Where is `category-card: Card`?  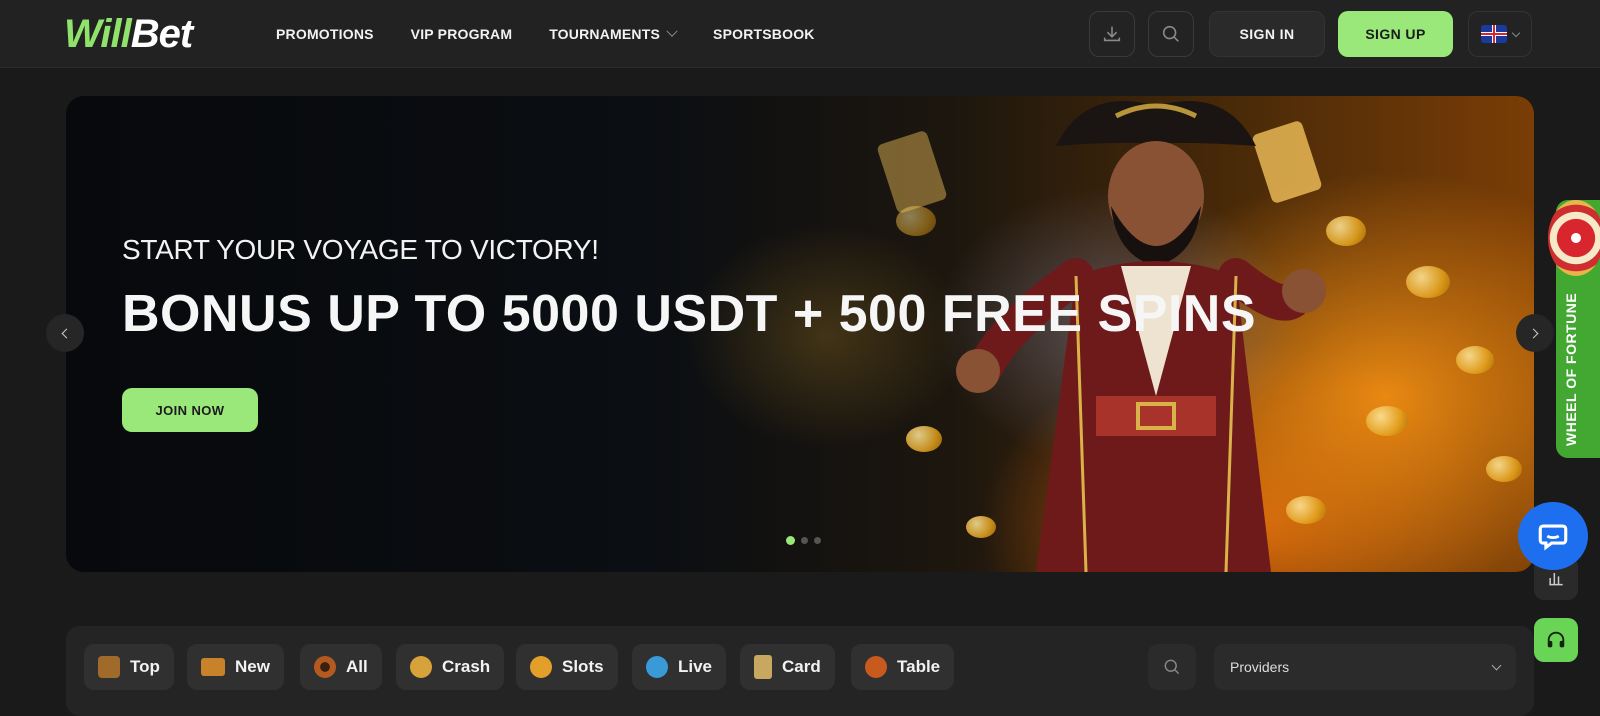
category-card: Card is located at coordinates (787, 667).